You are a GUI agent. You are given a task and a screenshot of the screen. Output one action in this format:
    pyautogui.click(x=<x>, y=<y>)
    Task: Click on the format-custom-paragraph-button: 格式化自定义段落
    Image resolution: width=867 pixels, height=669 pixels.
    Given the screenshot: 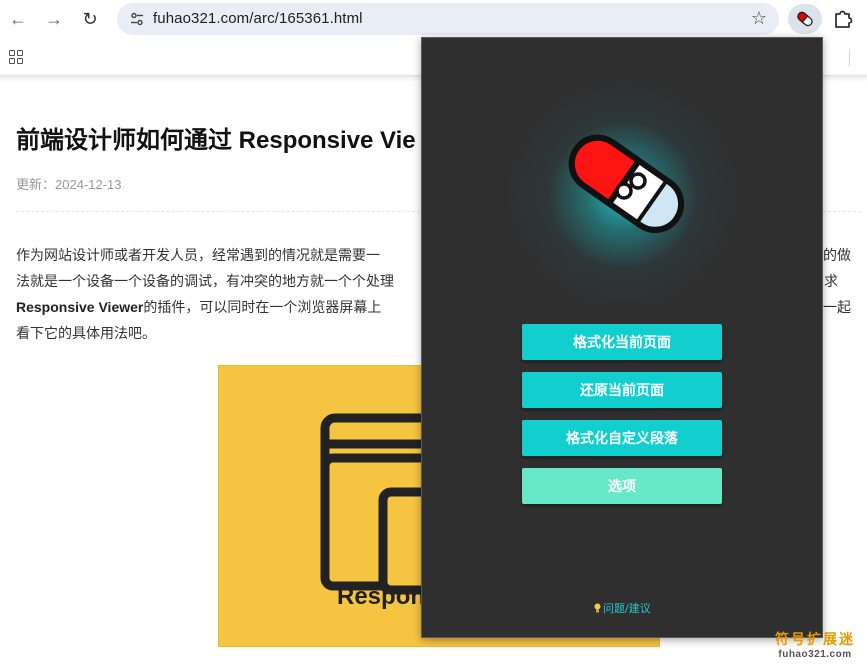 What is the action you would take?
    pyautogui.click(x=622, y=438)
    